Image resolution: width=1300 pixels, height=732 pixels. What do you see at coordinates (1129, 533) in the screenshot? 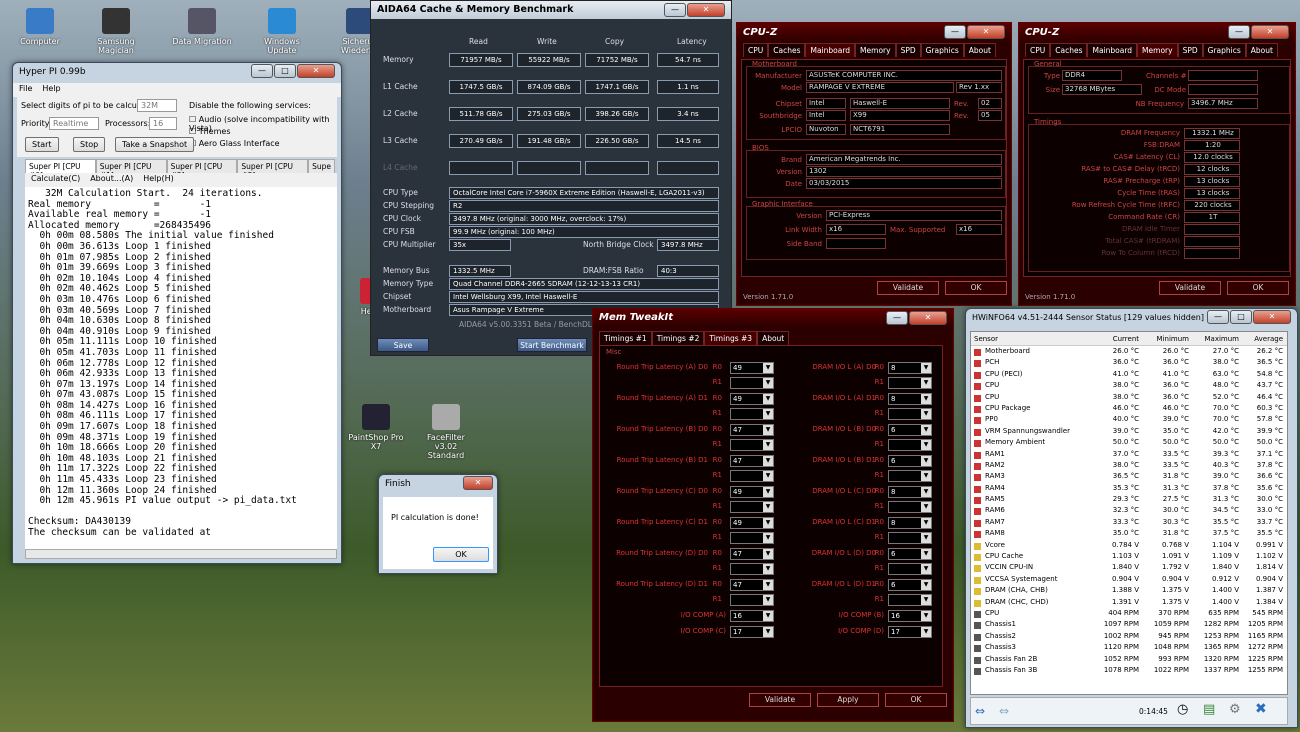
I see `table-row: RAM8 35.0 °C 31.8 °C 37.5 °C 35.5 °C` at bounding box center [1129, 533].